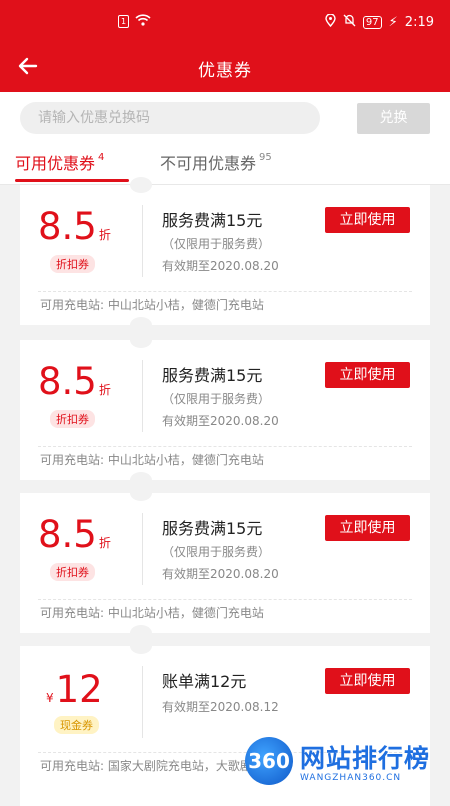 The image size is (450, 806). I want to click on coupon-expiry: 有效期至2020.08.12, so click(220, 707).